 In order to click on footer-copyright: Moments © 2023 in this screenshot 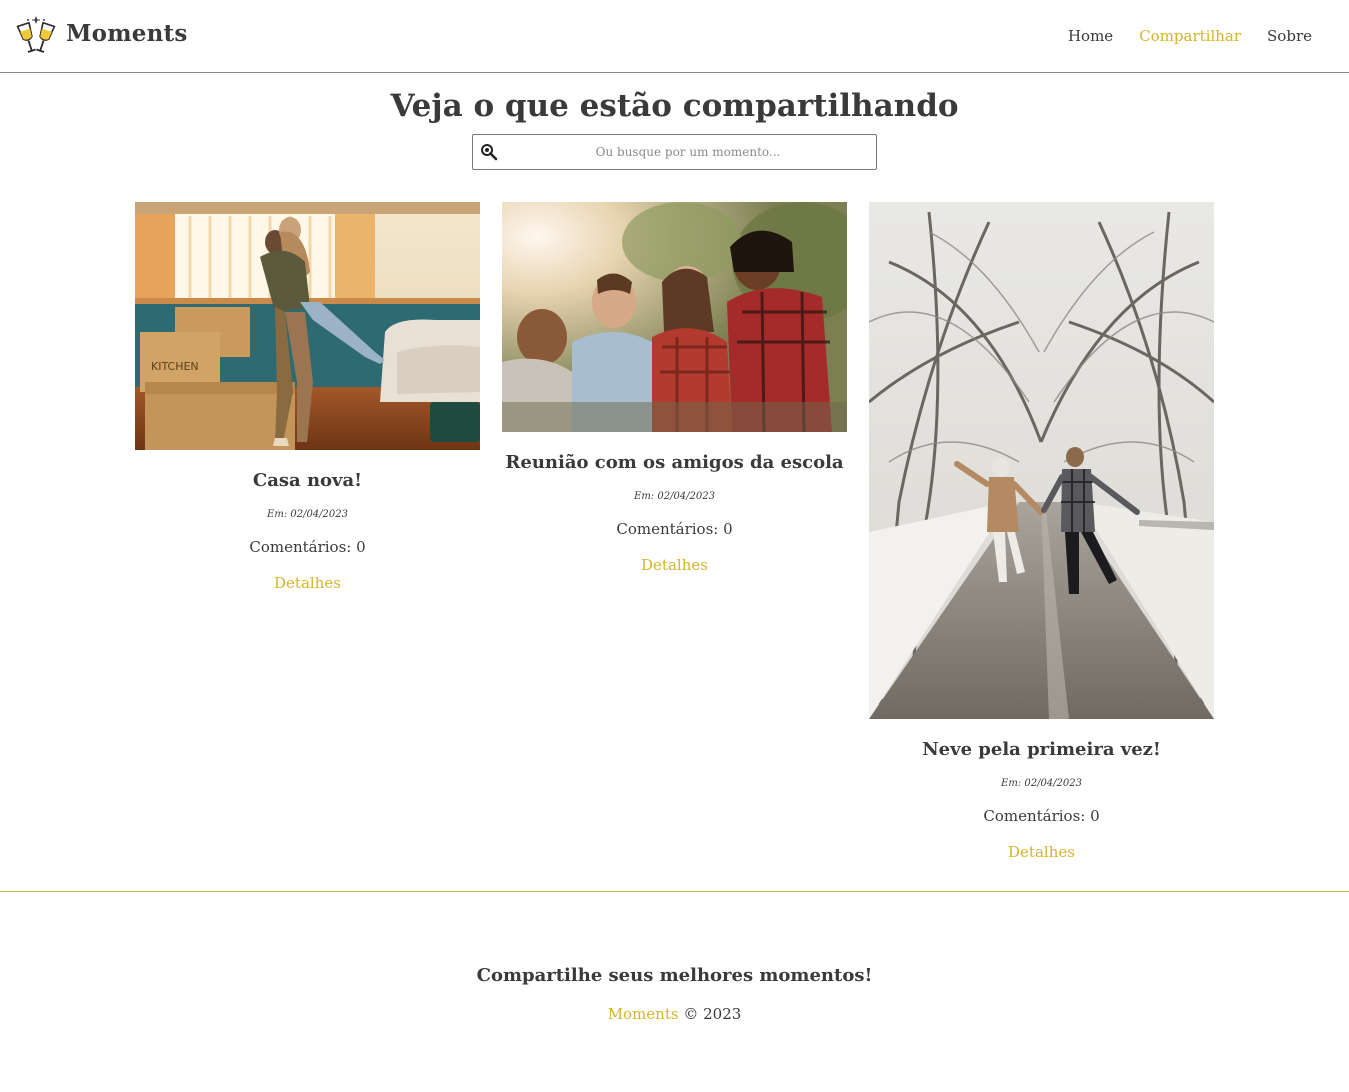, I will do `click(674, 1014)`.